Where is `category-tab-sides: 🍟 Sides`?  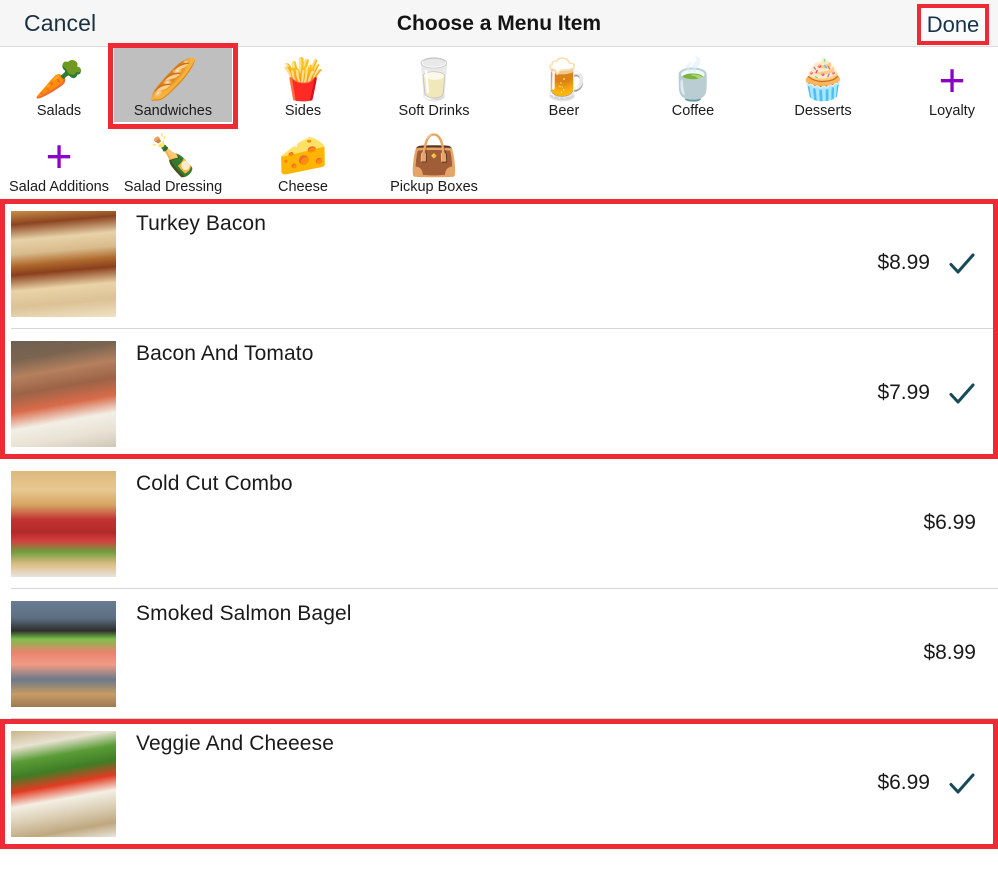
category-tab-sides: 🍟 Sides is located at coordinates (303, 85).